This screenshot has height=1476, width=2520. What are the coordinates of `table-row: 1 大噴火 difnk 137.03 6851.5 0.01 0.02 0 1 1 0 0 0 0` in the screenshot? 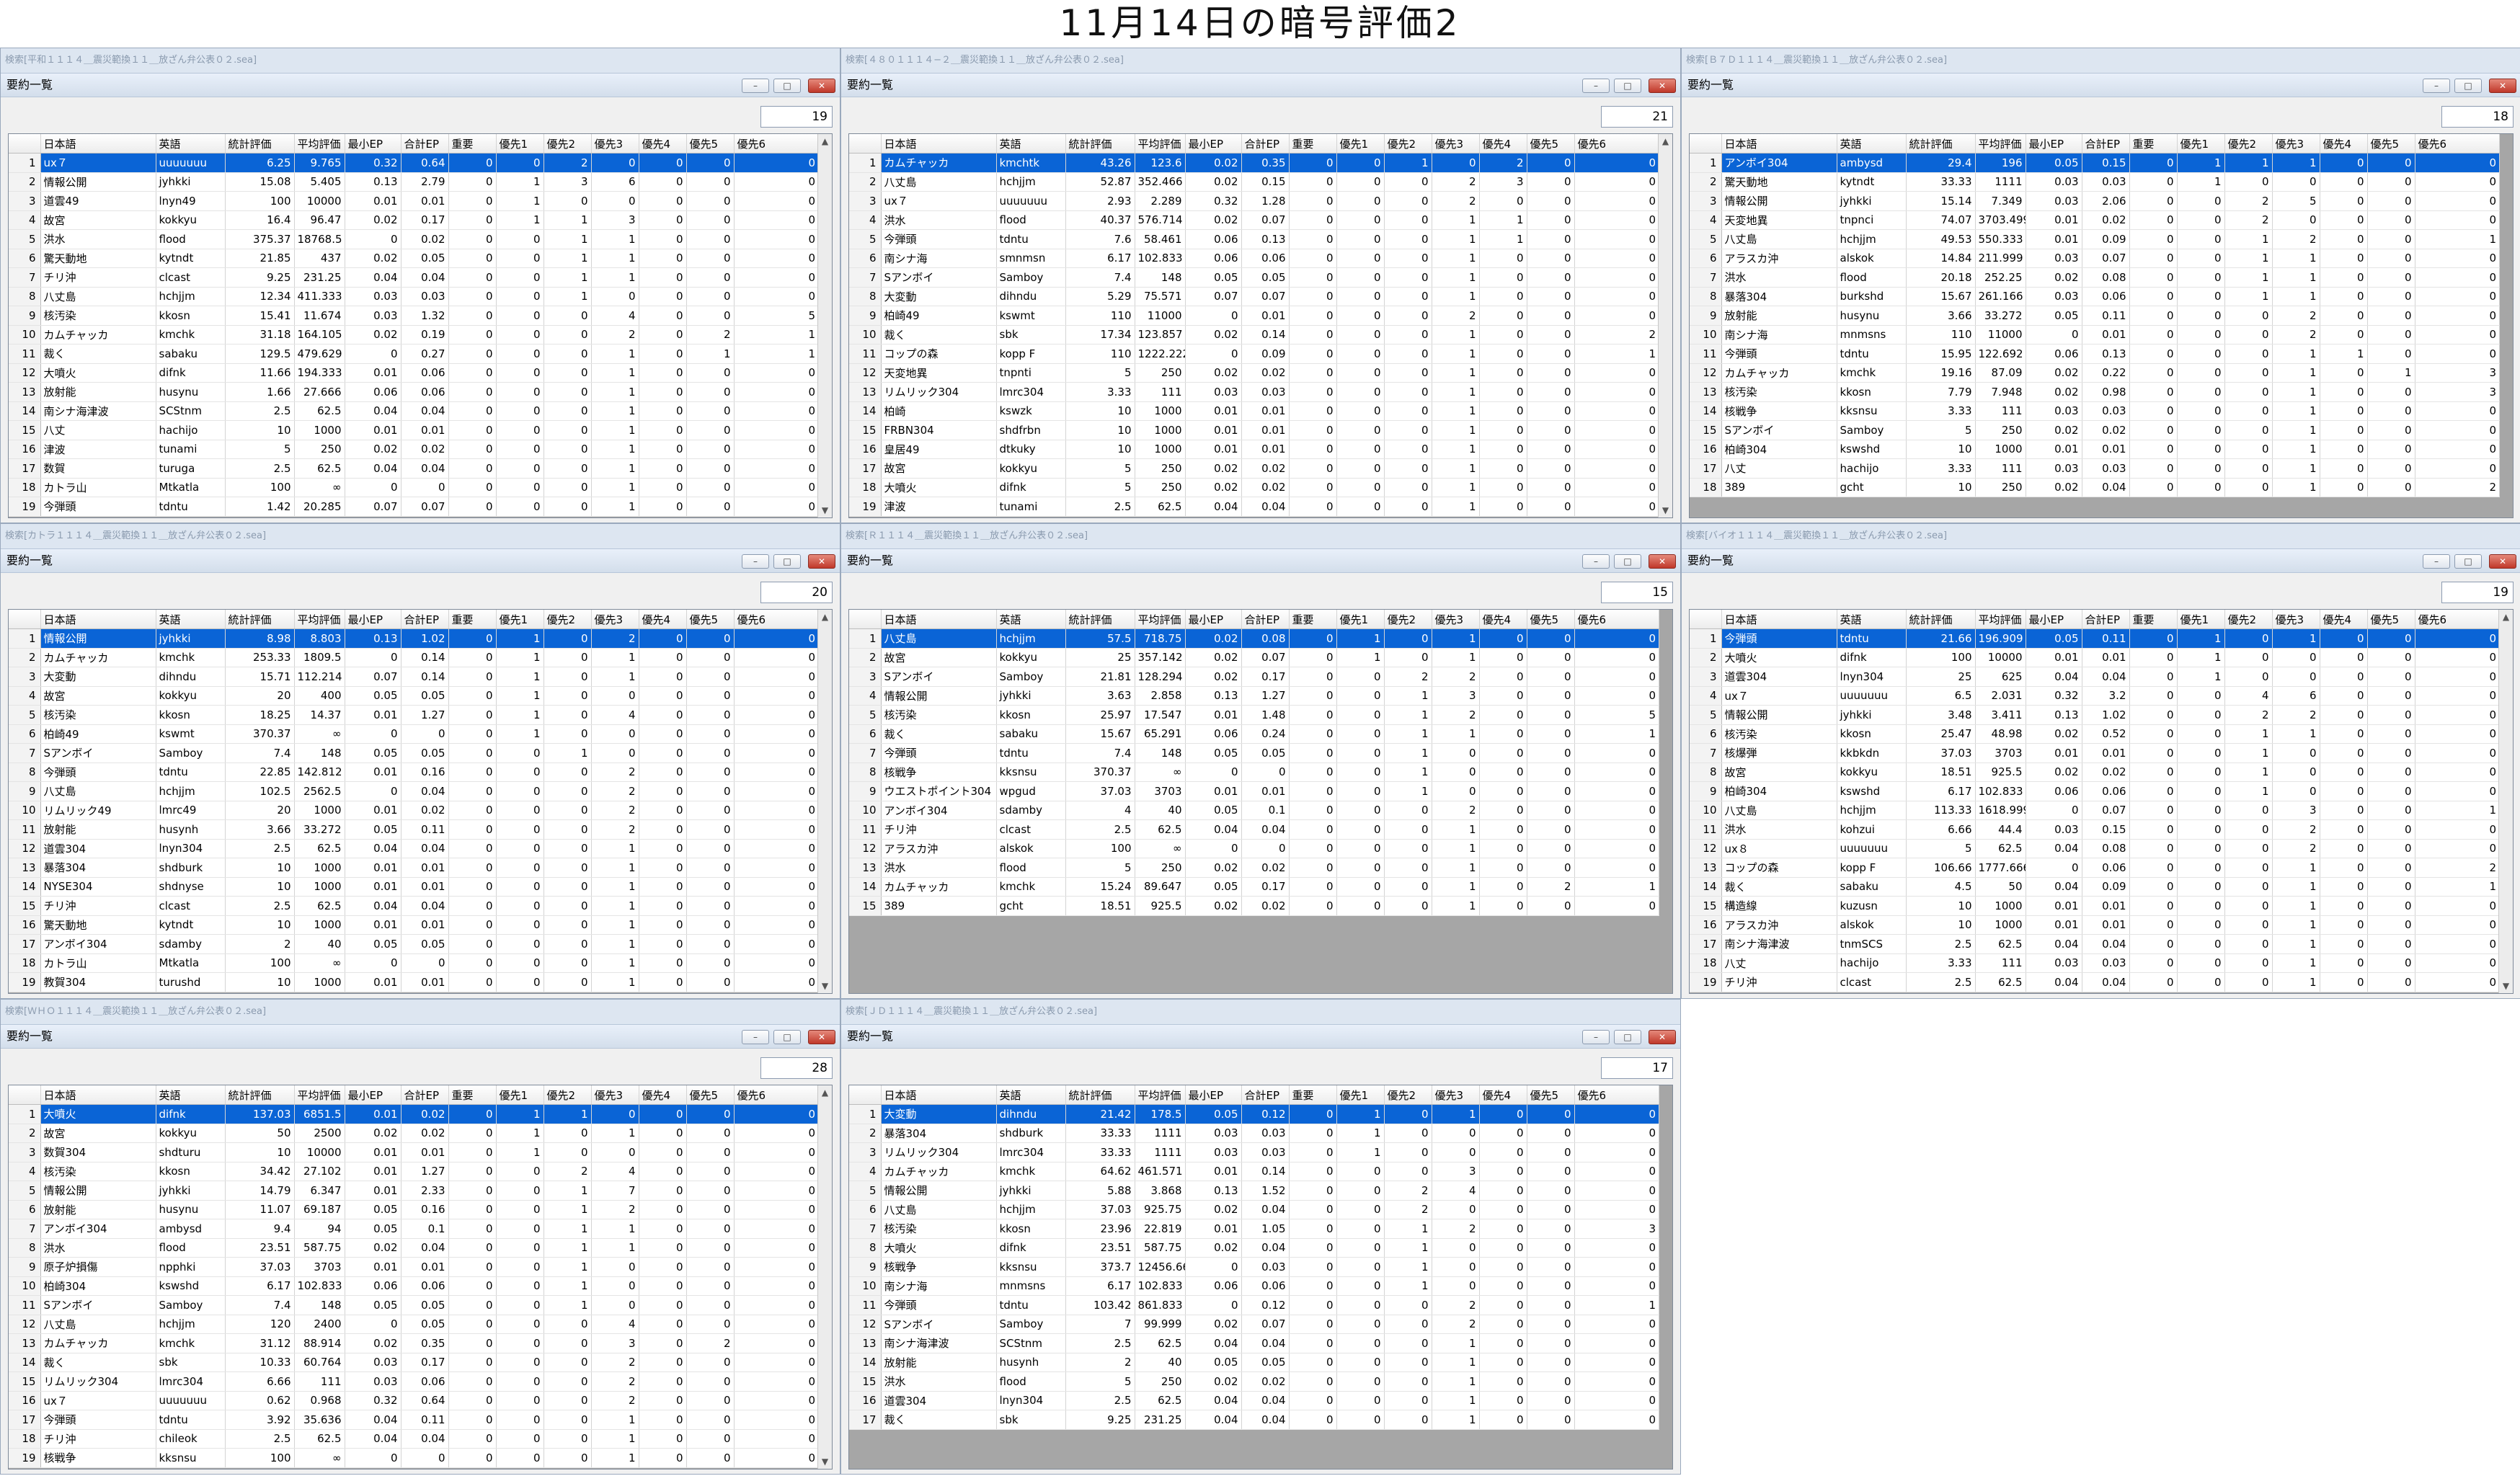 It's located at (414, 1114).